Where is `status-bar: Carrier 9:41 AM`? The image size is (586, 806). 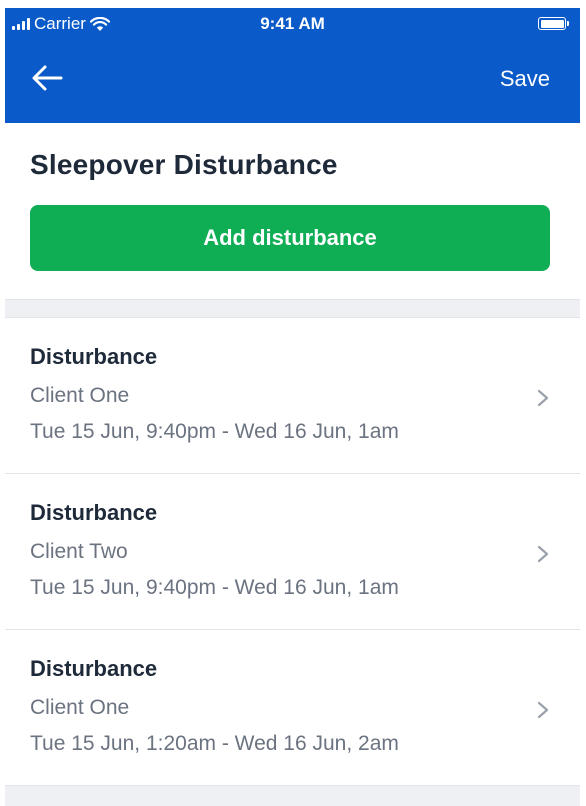 status-bar: Carrier 9:41 AM is located at coordinates (292, 23).